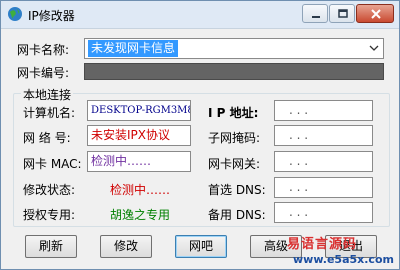 This screenshot has width=400, height=270. I want to click on nic-name-select: 未发现网卡信息, so click(234, 48).